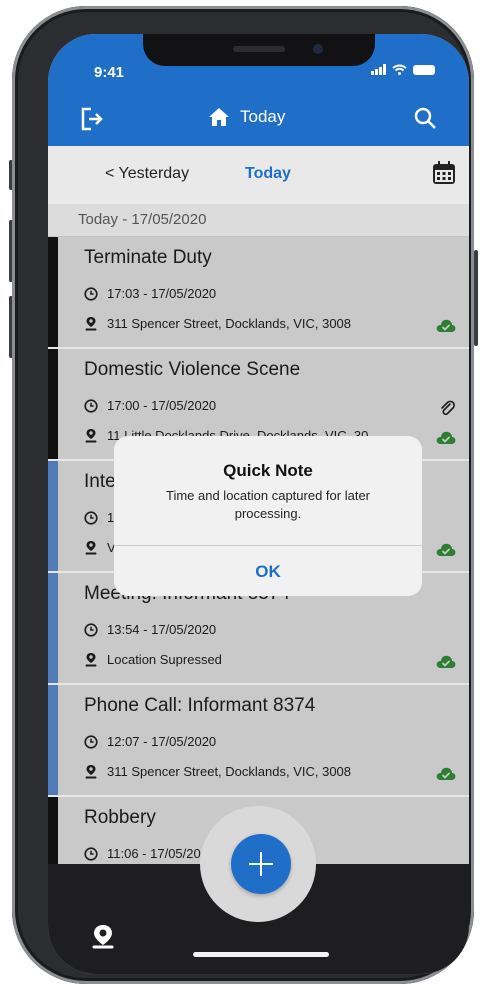  I want to click on event-time-row: 17:03 - 17/05/2020, so click(150, 293).